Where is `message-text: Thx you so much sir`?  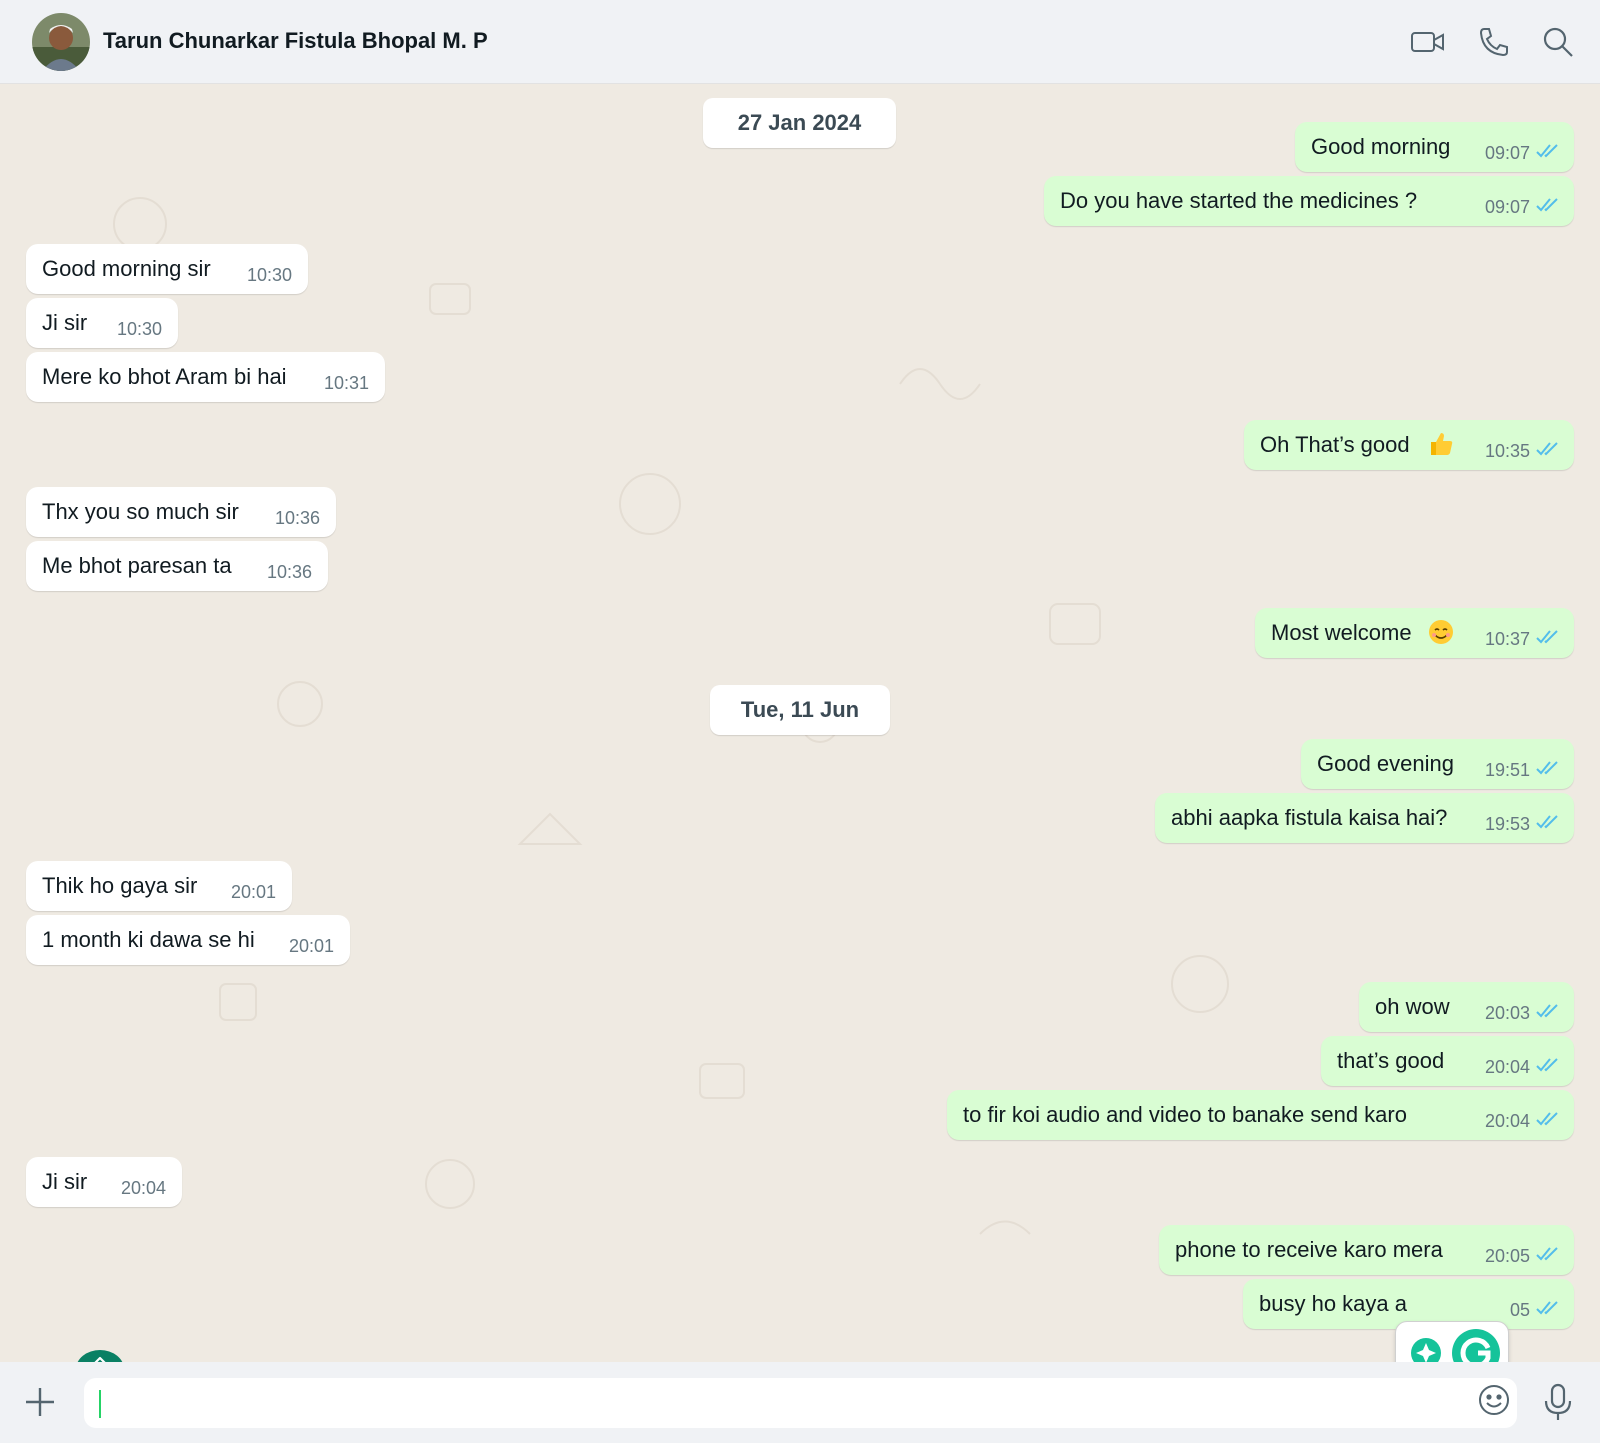 message-text: Thx you so much sir is located at coordinates (140, 511).